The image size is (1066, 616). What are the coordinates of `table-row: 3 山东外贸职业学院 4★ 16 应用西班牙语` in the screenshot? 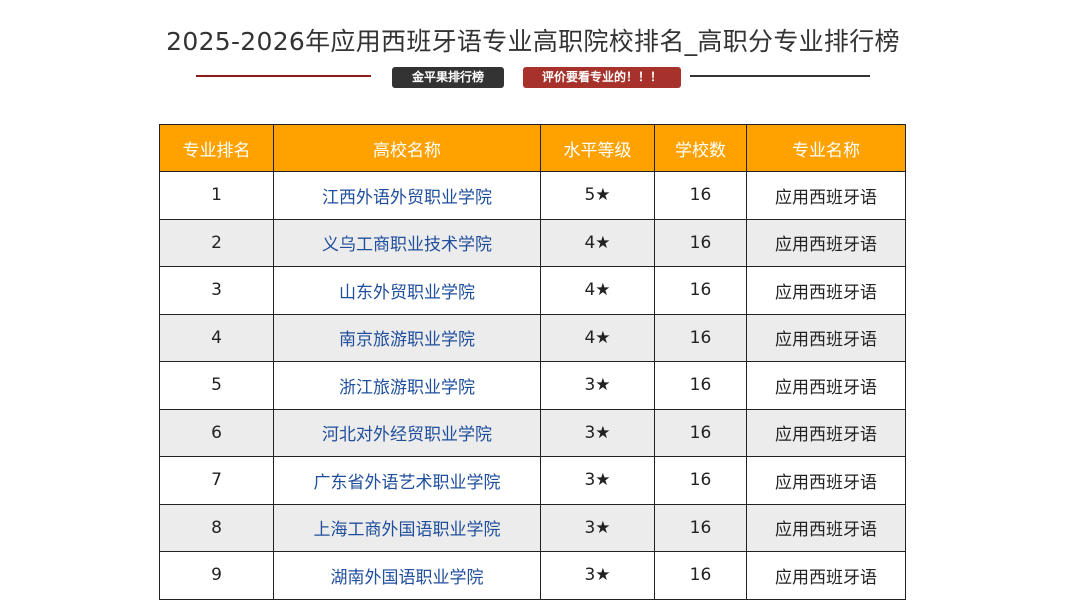 It's located at (532, 290).